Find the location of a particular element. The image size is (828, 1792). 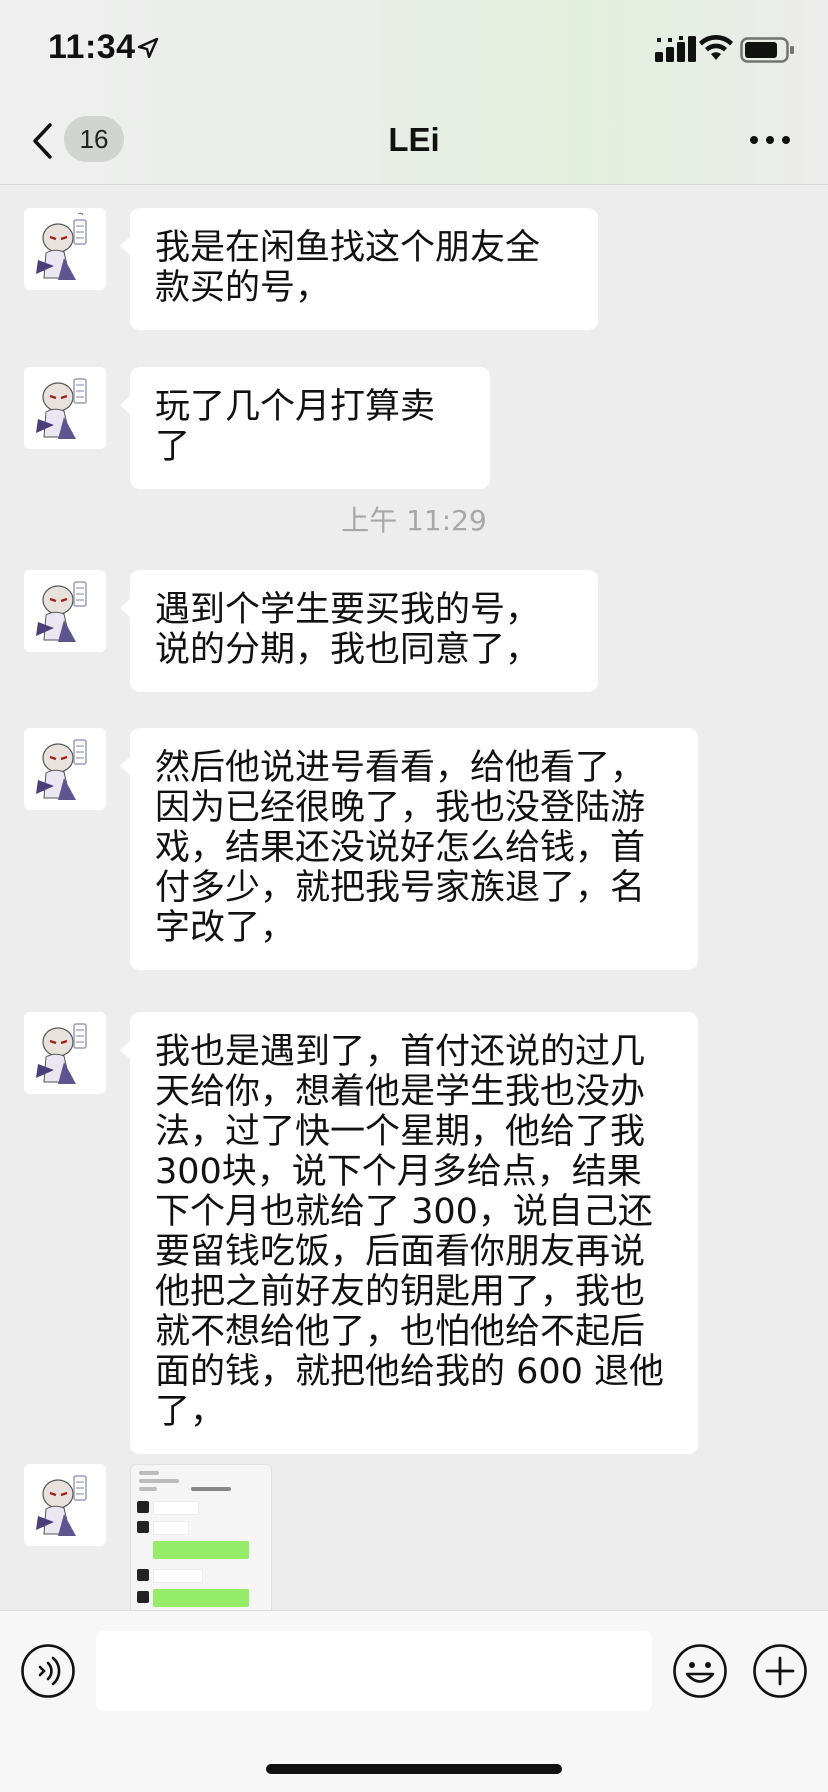

status-bar: 11:34 is located at coordinates (414, 48).